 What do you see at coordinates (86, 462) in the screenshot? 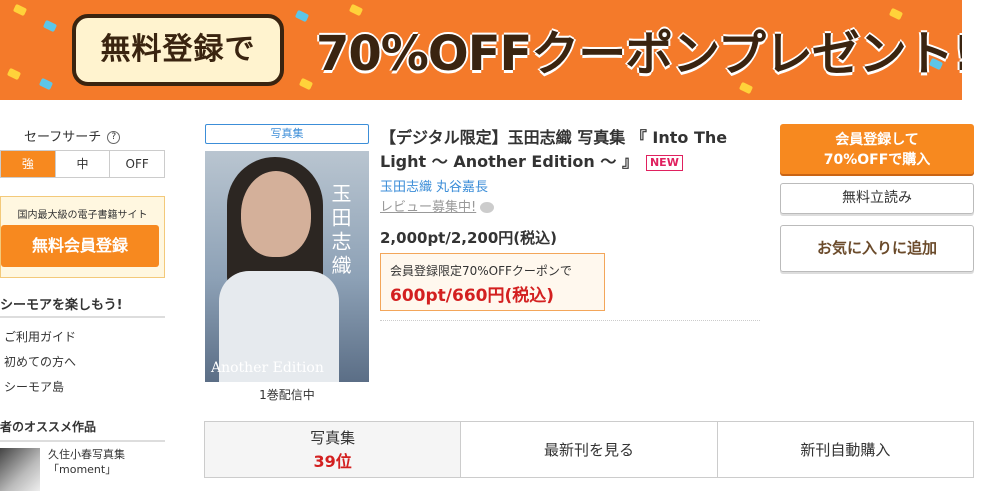
I see `recommend-item-title: 久住小春写真集 「moment」` at bounding box center [86, 462].